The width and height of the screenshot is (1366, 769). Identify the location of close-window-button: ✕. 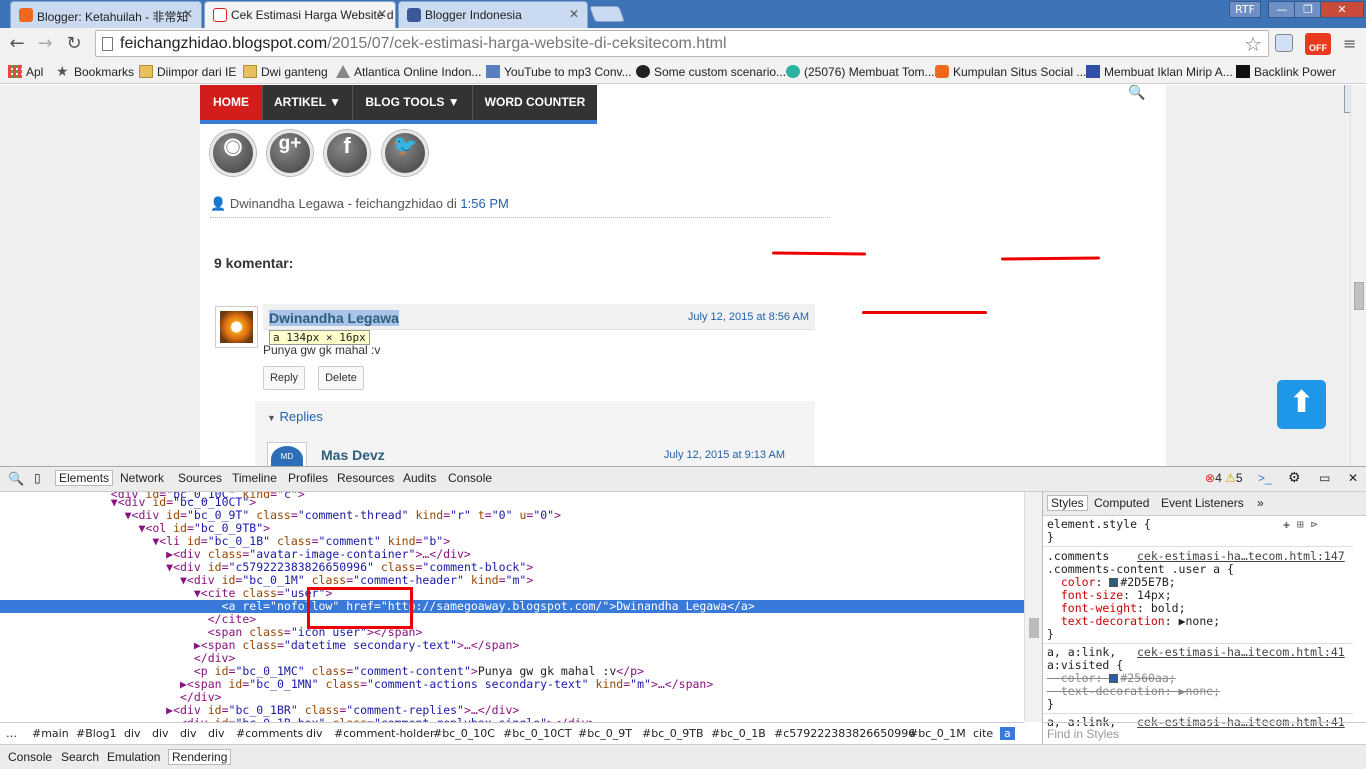
(1342, 9).